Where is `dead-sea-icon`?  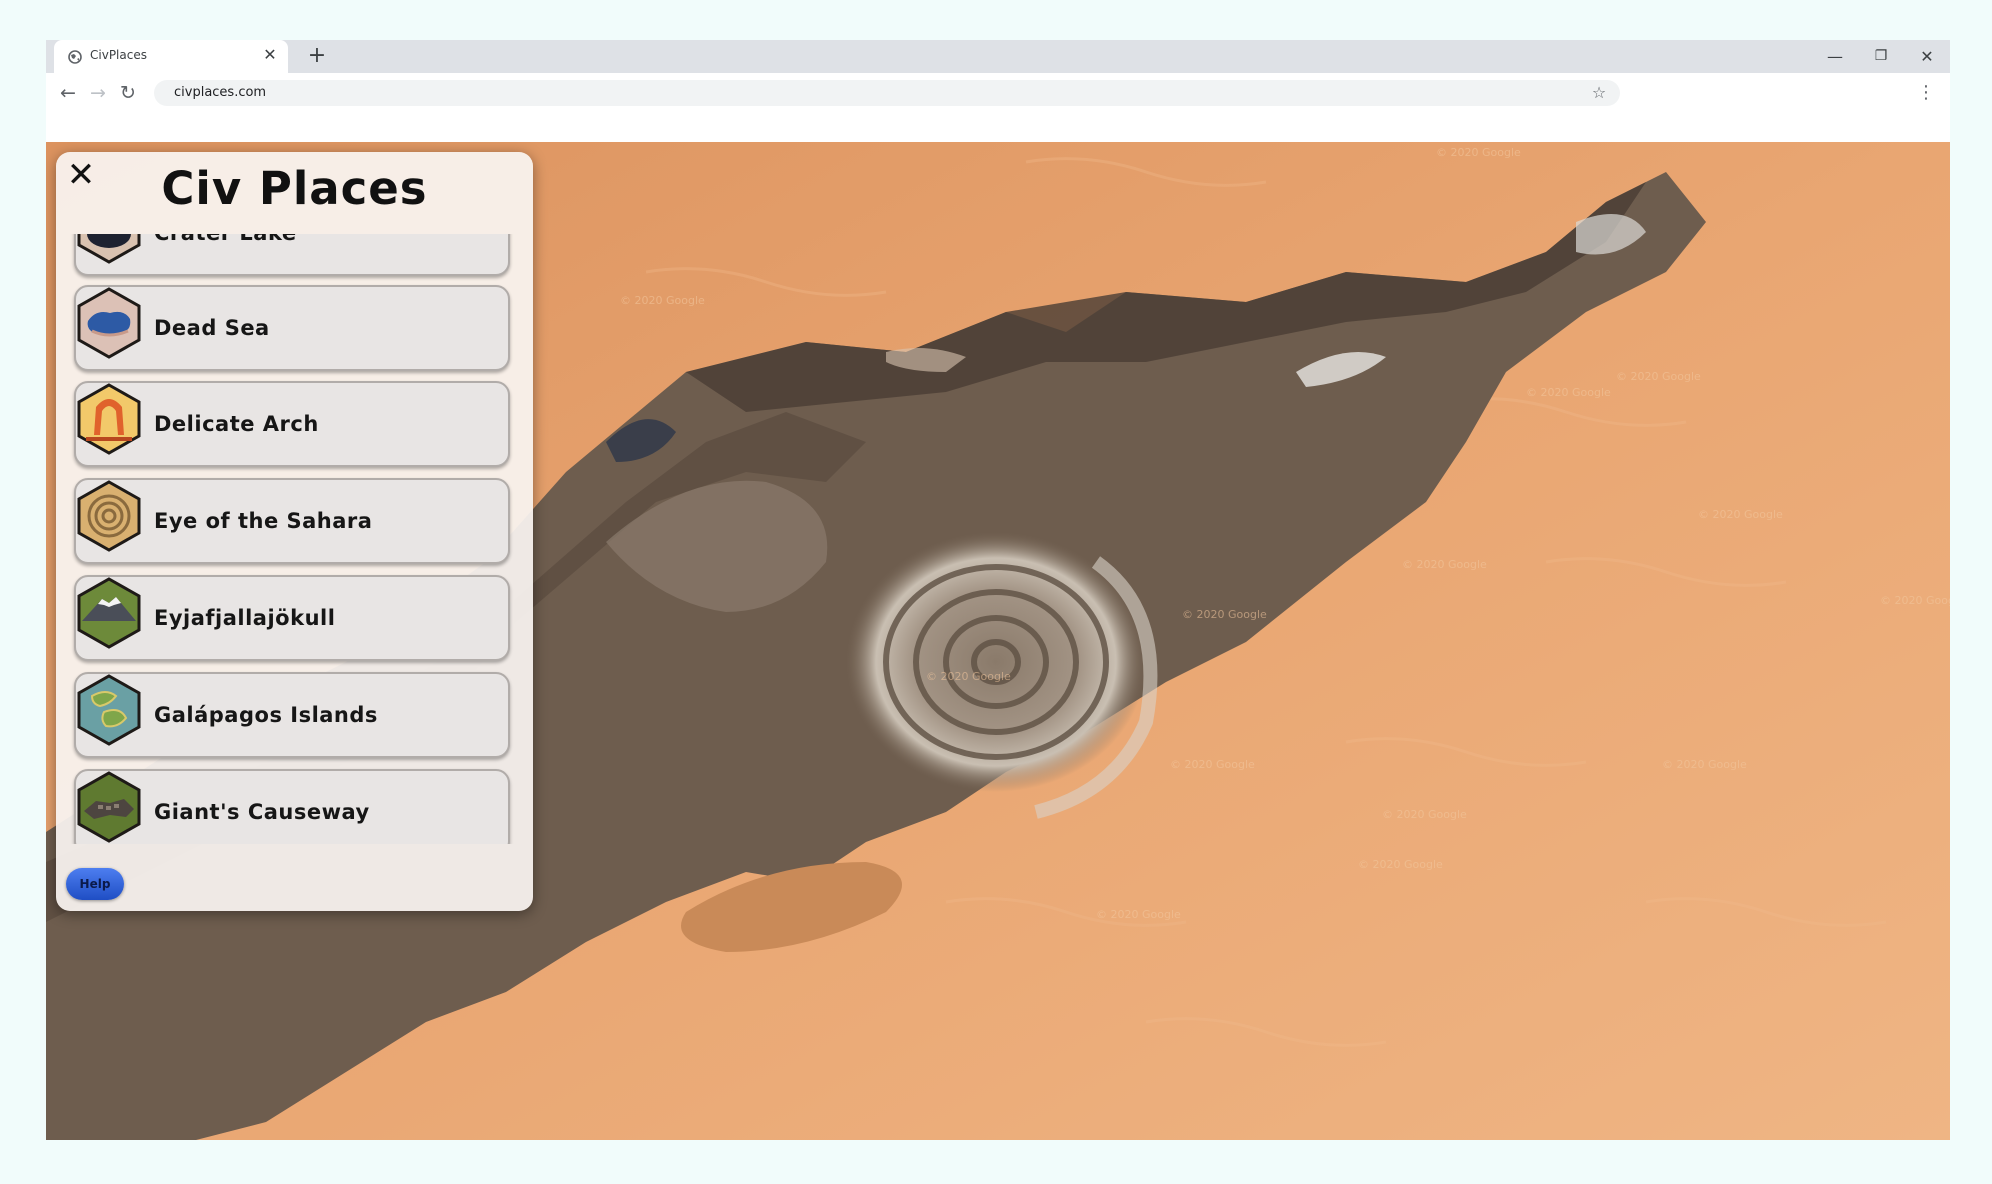
dead-sea-icon is located at coordinates (109, 323).